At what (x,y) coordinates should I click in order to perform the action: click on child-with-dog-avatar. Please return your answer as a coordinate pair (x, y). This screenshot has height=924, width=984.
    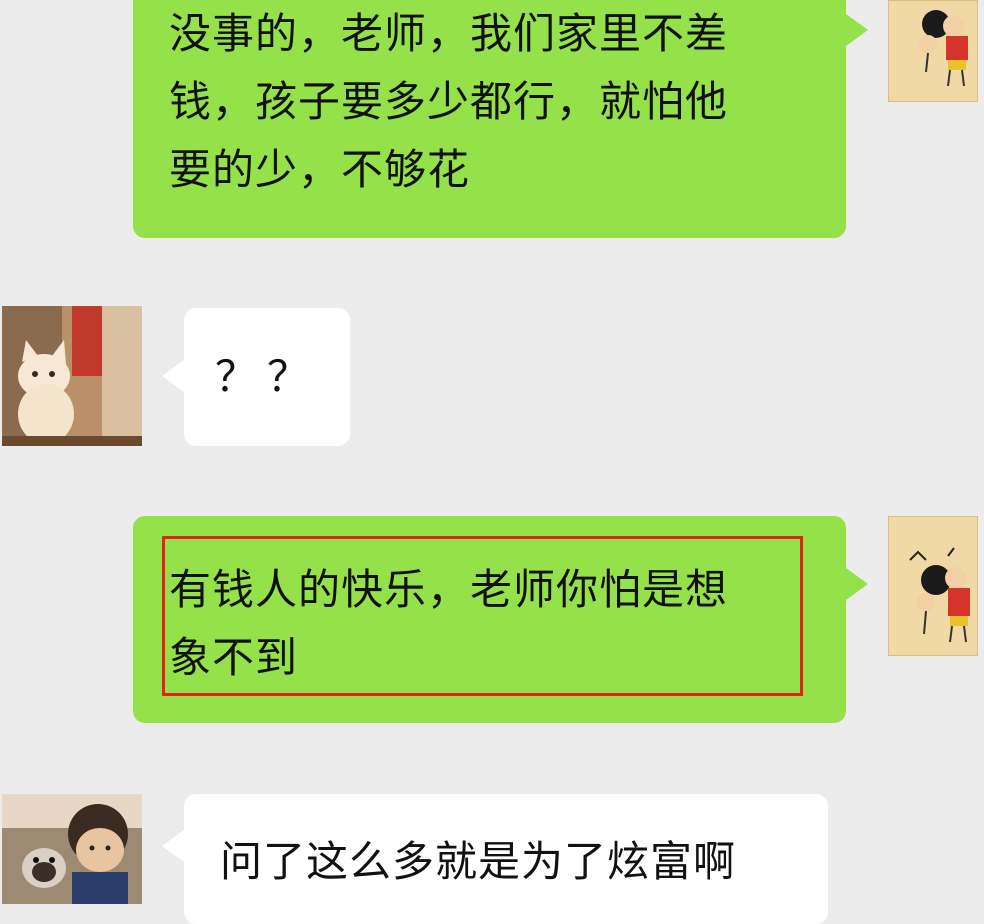
    Looking at the image, I should click on (72, 849).